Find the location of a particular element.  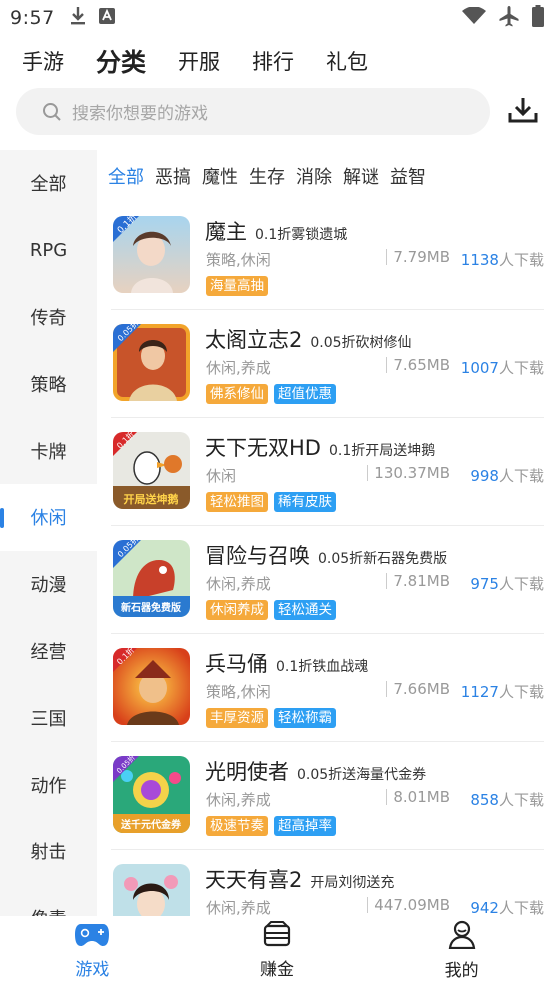

nav-games: 游戏 is located at coordinates (92, 950).